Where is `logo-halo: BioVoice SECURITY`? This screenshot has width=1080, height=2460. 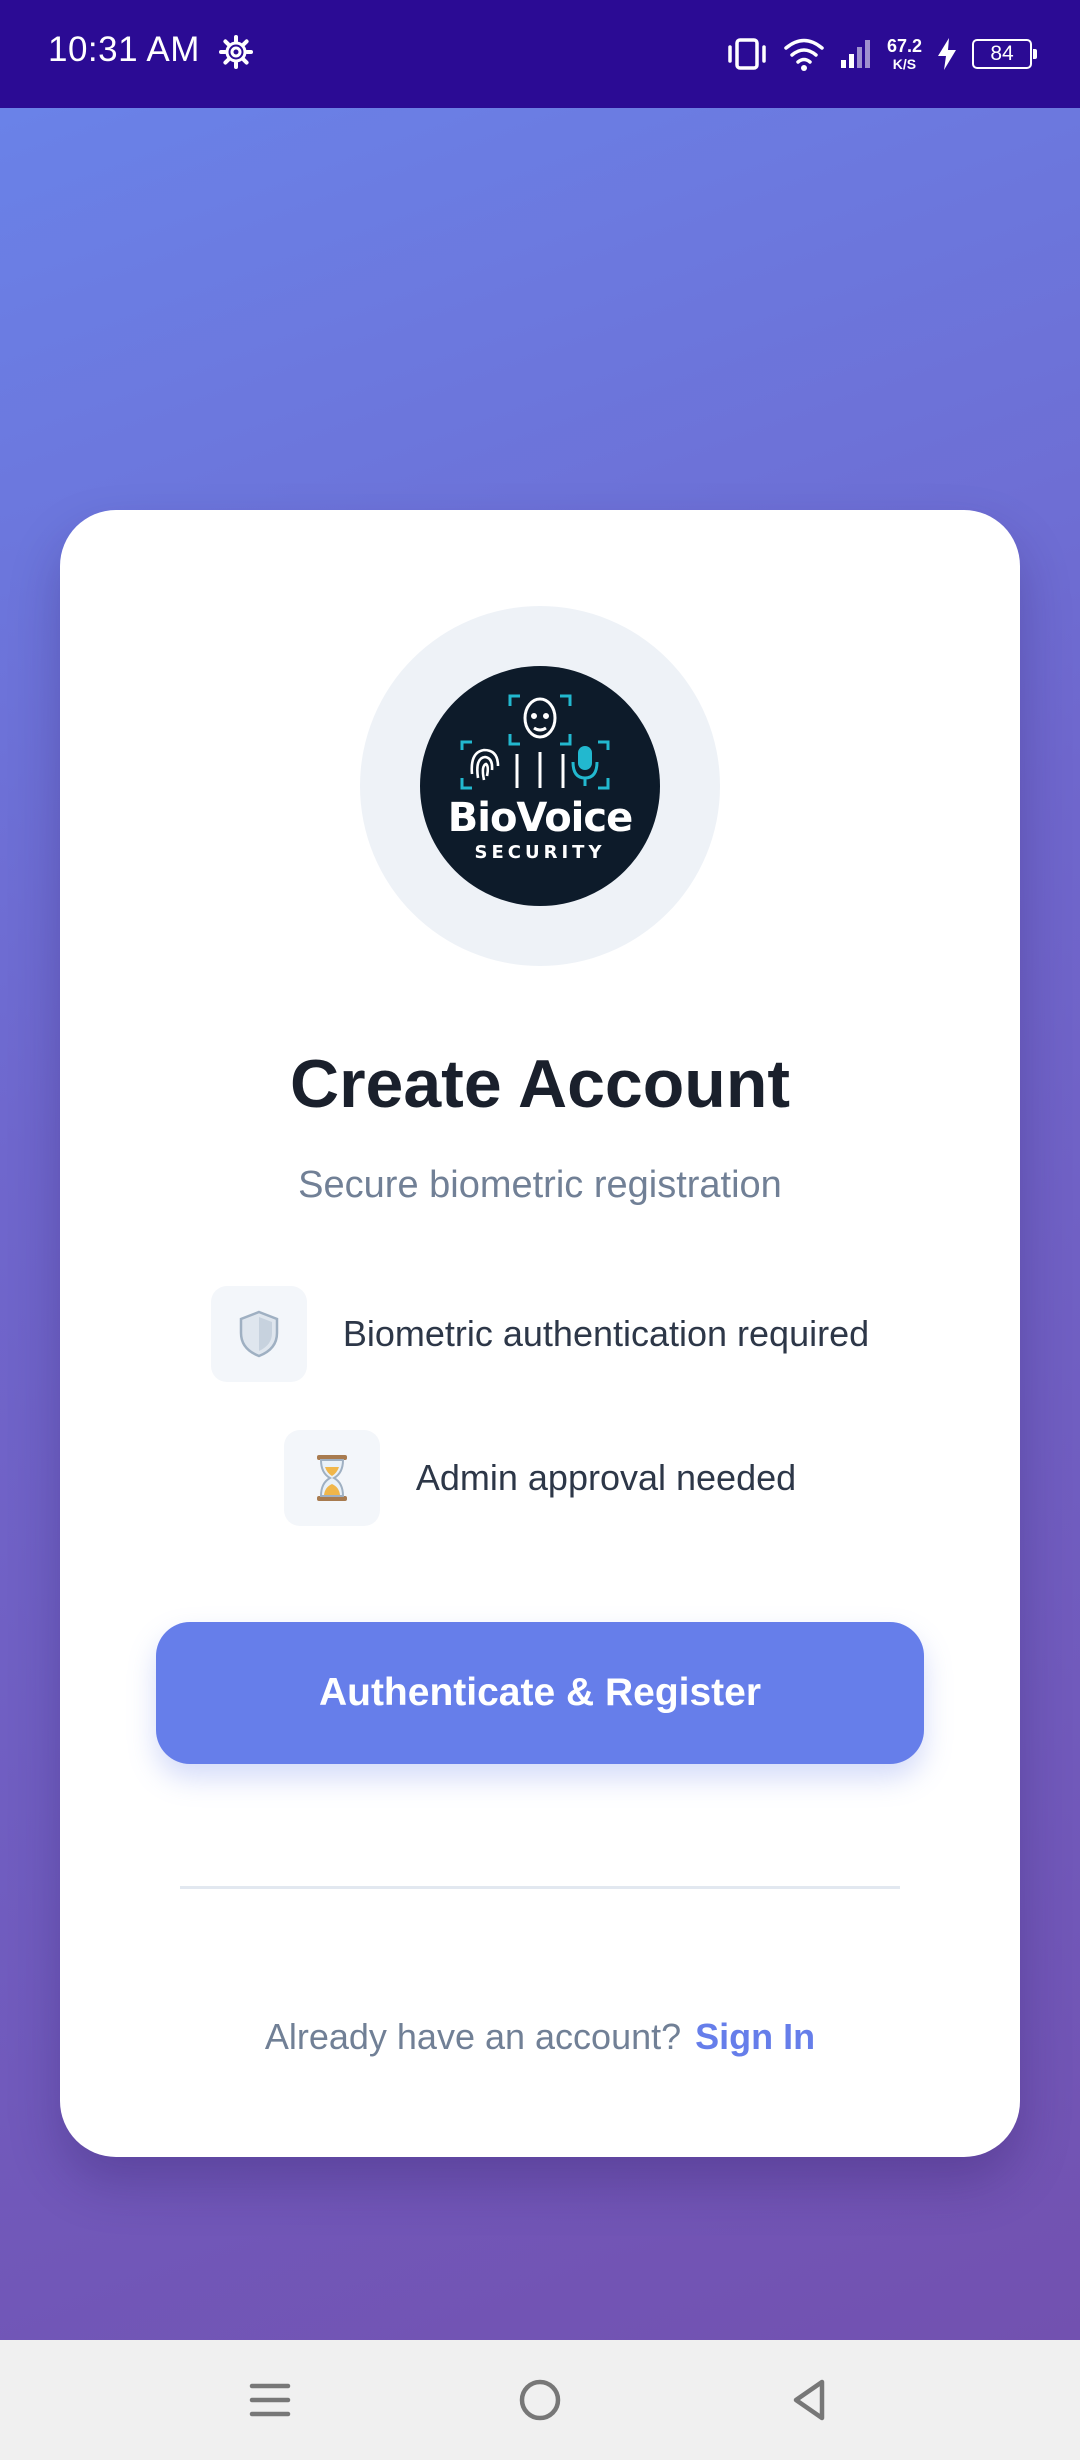 logo-halo: BioVoice SECURITY is located at coordinates (540, 786).